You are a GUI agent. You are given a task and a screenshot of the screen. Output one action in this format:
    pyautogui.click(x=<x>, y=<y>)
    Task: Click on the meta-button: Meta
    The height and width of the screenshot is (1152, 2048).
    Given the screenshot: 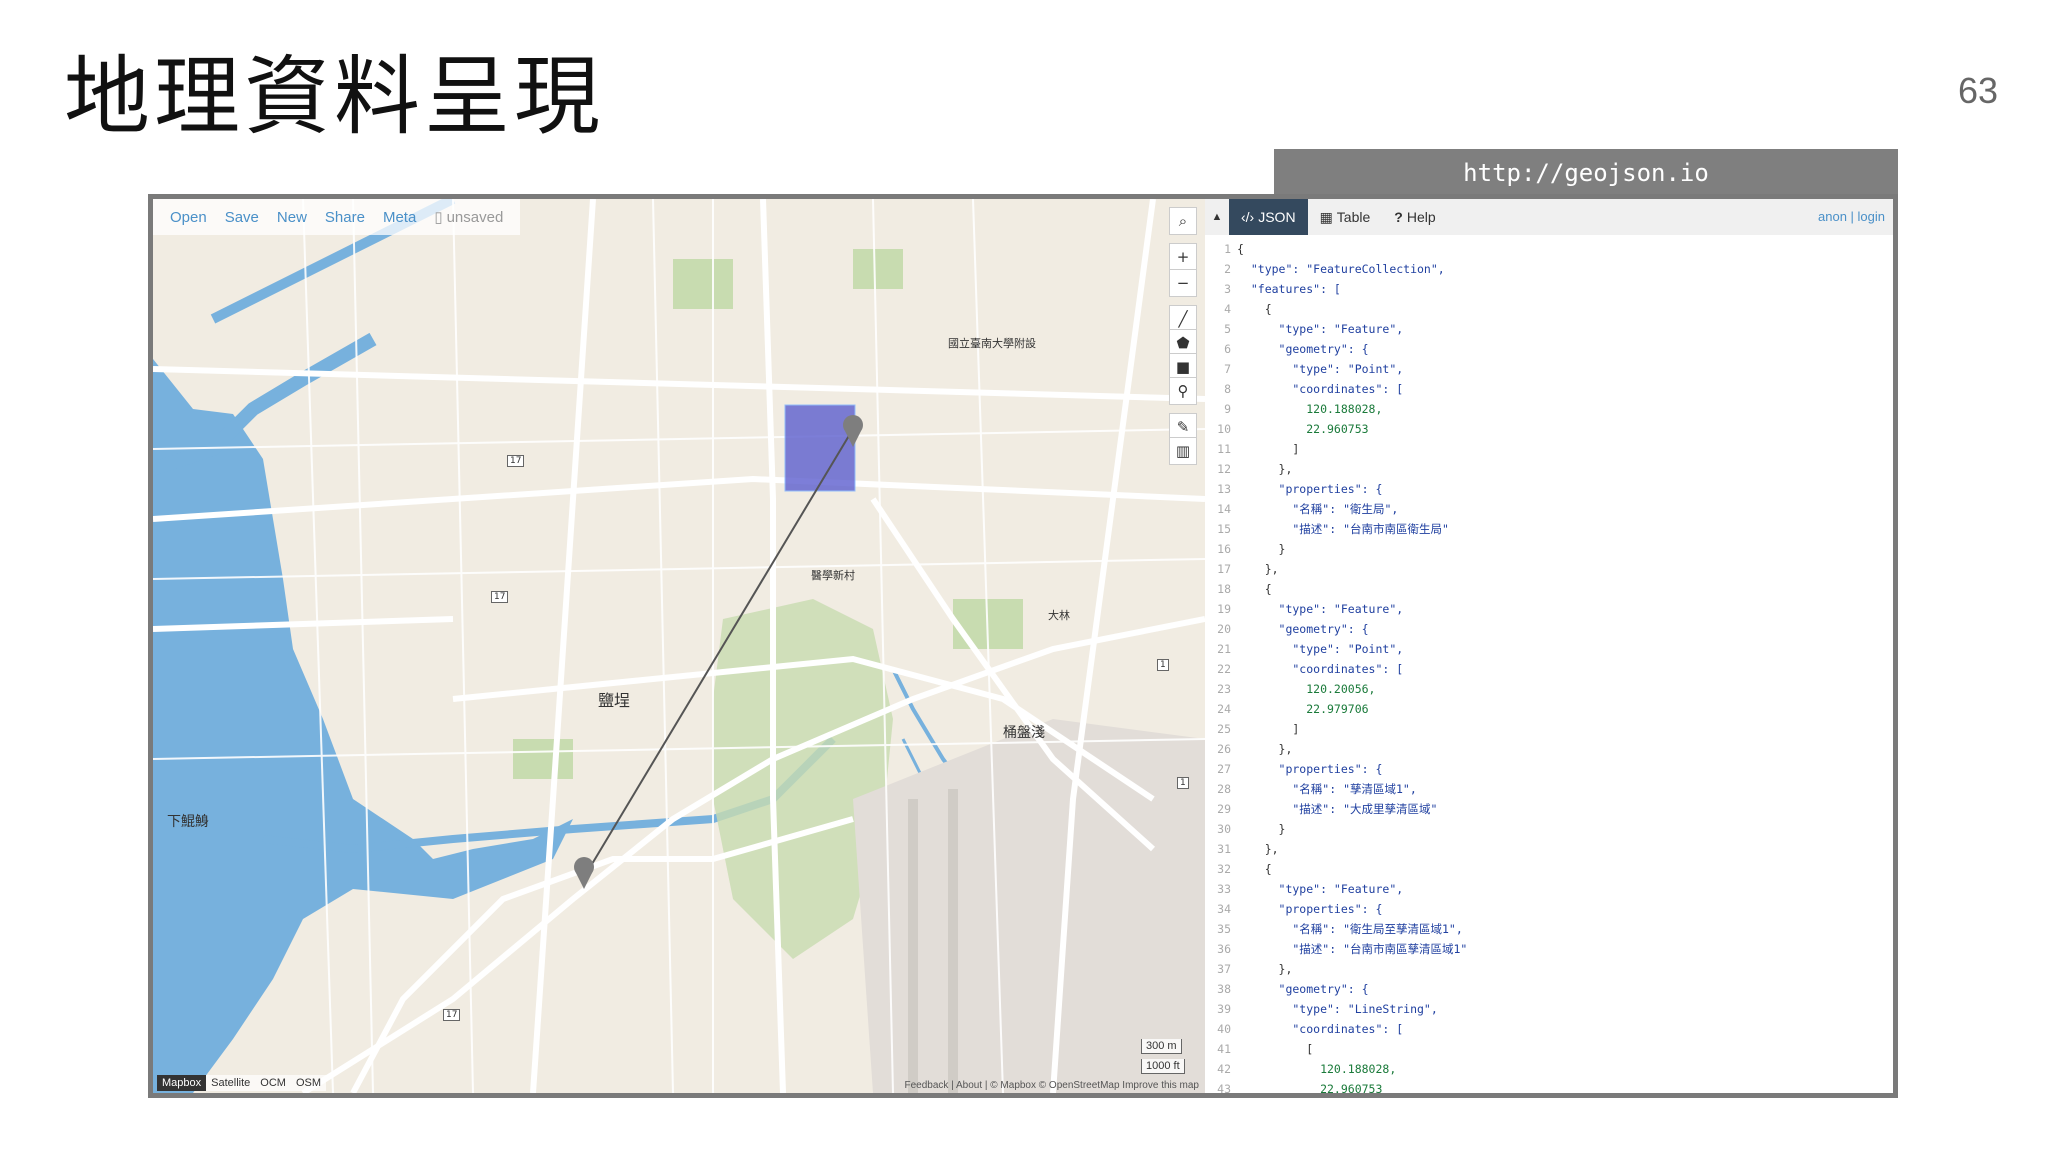 What is the action you would take?
    pyautogui.click(x=399, y=217)
    